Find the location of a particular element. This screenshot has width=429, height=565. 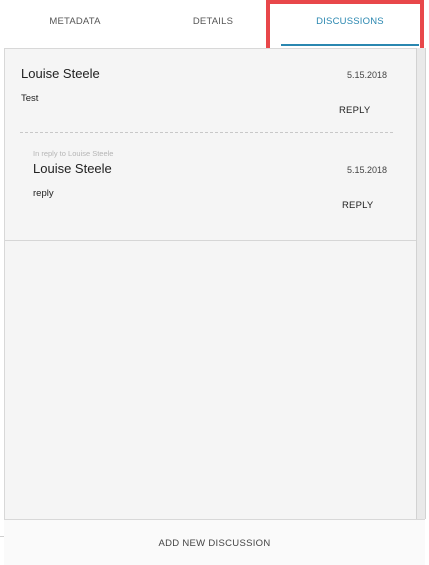

active-tab-indicator is located at coordinates (350, 45).